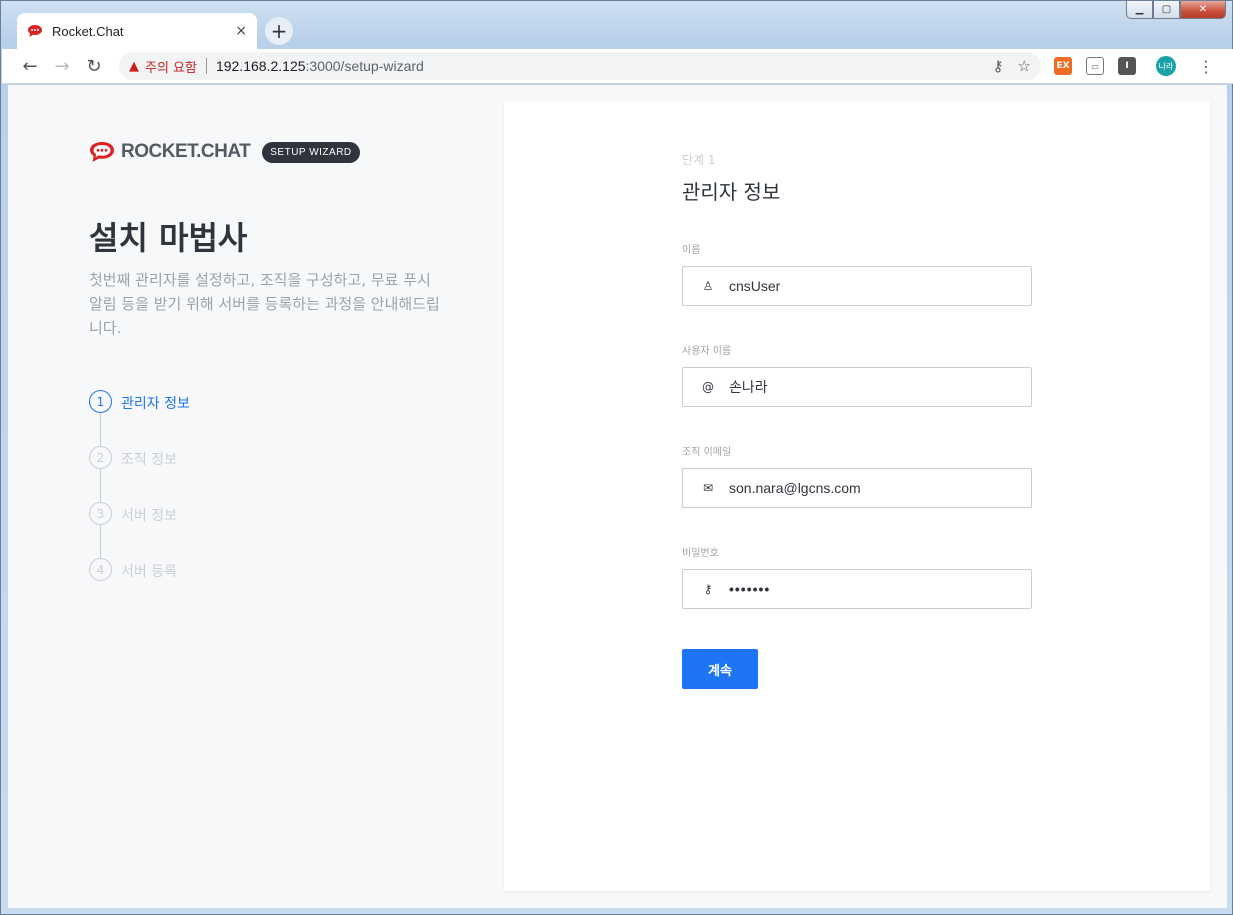 Image resolution: width=1233 pixels, height=915 pixels. What do you see at coordinates (35, 31) in the screenshot?
I see `rocketchat-favicon-icon` at bounding box center [35, 31].